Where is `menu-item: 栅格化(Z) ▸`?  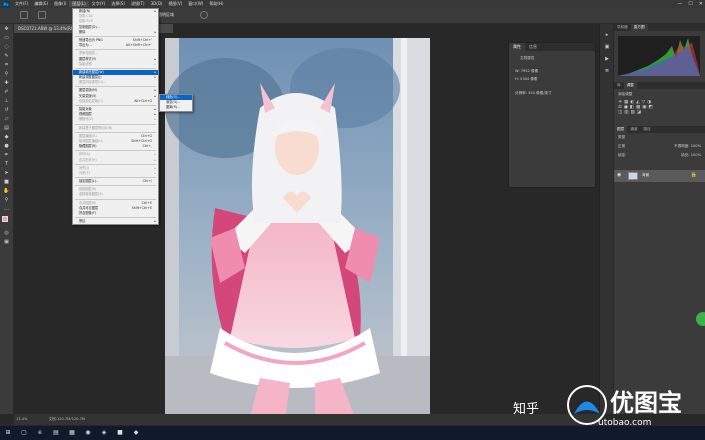 menu-item: 栅格化(Z) ▸ is located at coordinates (115, 119).